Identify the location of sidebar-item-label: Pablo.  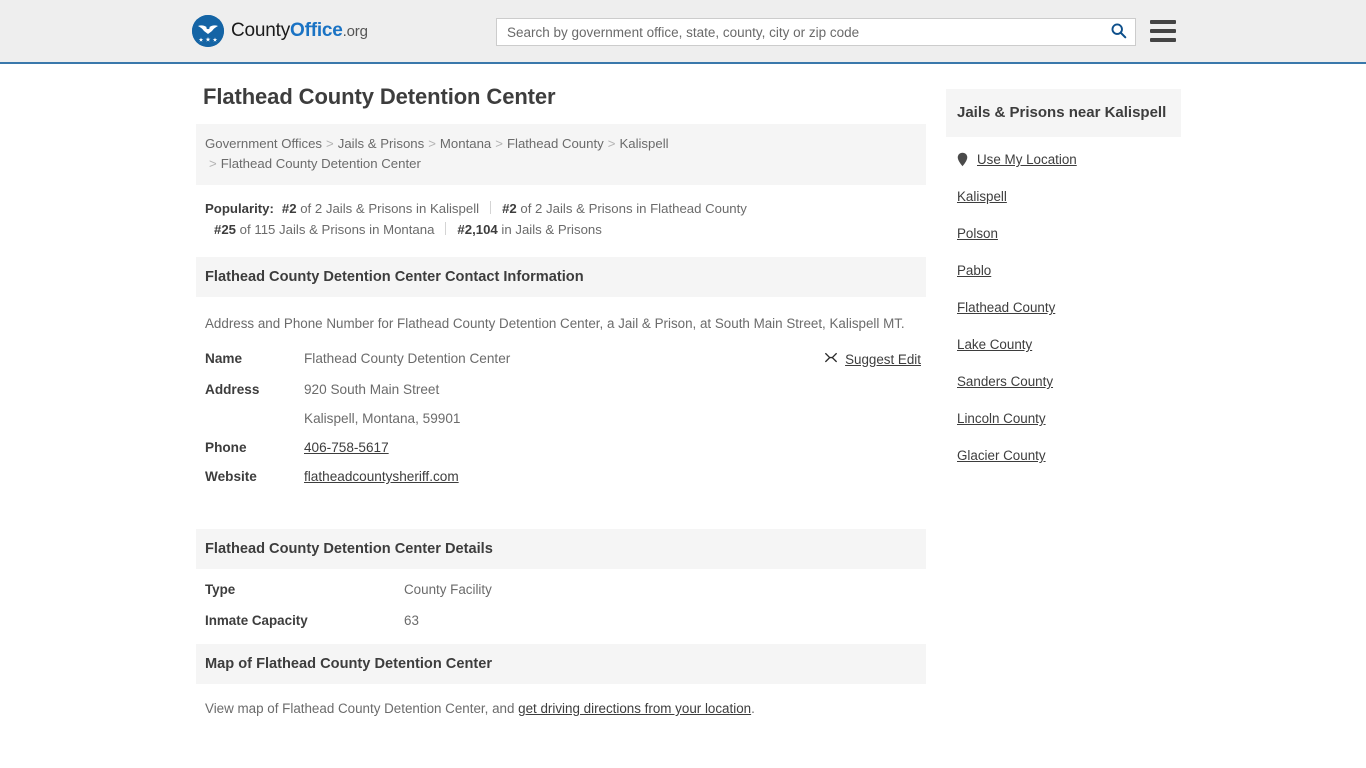
(974, 270).